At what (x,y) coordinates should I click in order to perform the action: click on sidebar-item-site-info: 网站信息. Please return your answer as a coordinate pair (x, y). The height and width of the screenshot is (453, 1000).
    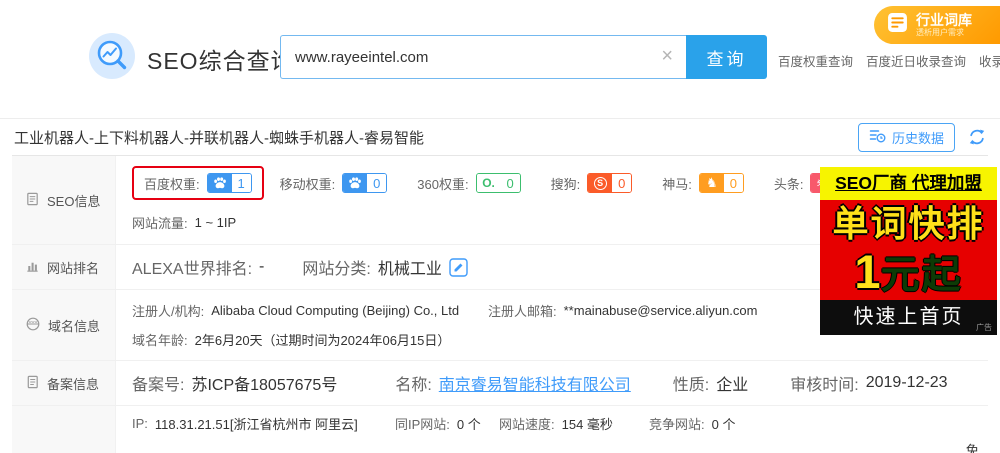
    Looking at the image, I should click on (64, 429).